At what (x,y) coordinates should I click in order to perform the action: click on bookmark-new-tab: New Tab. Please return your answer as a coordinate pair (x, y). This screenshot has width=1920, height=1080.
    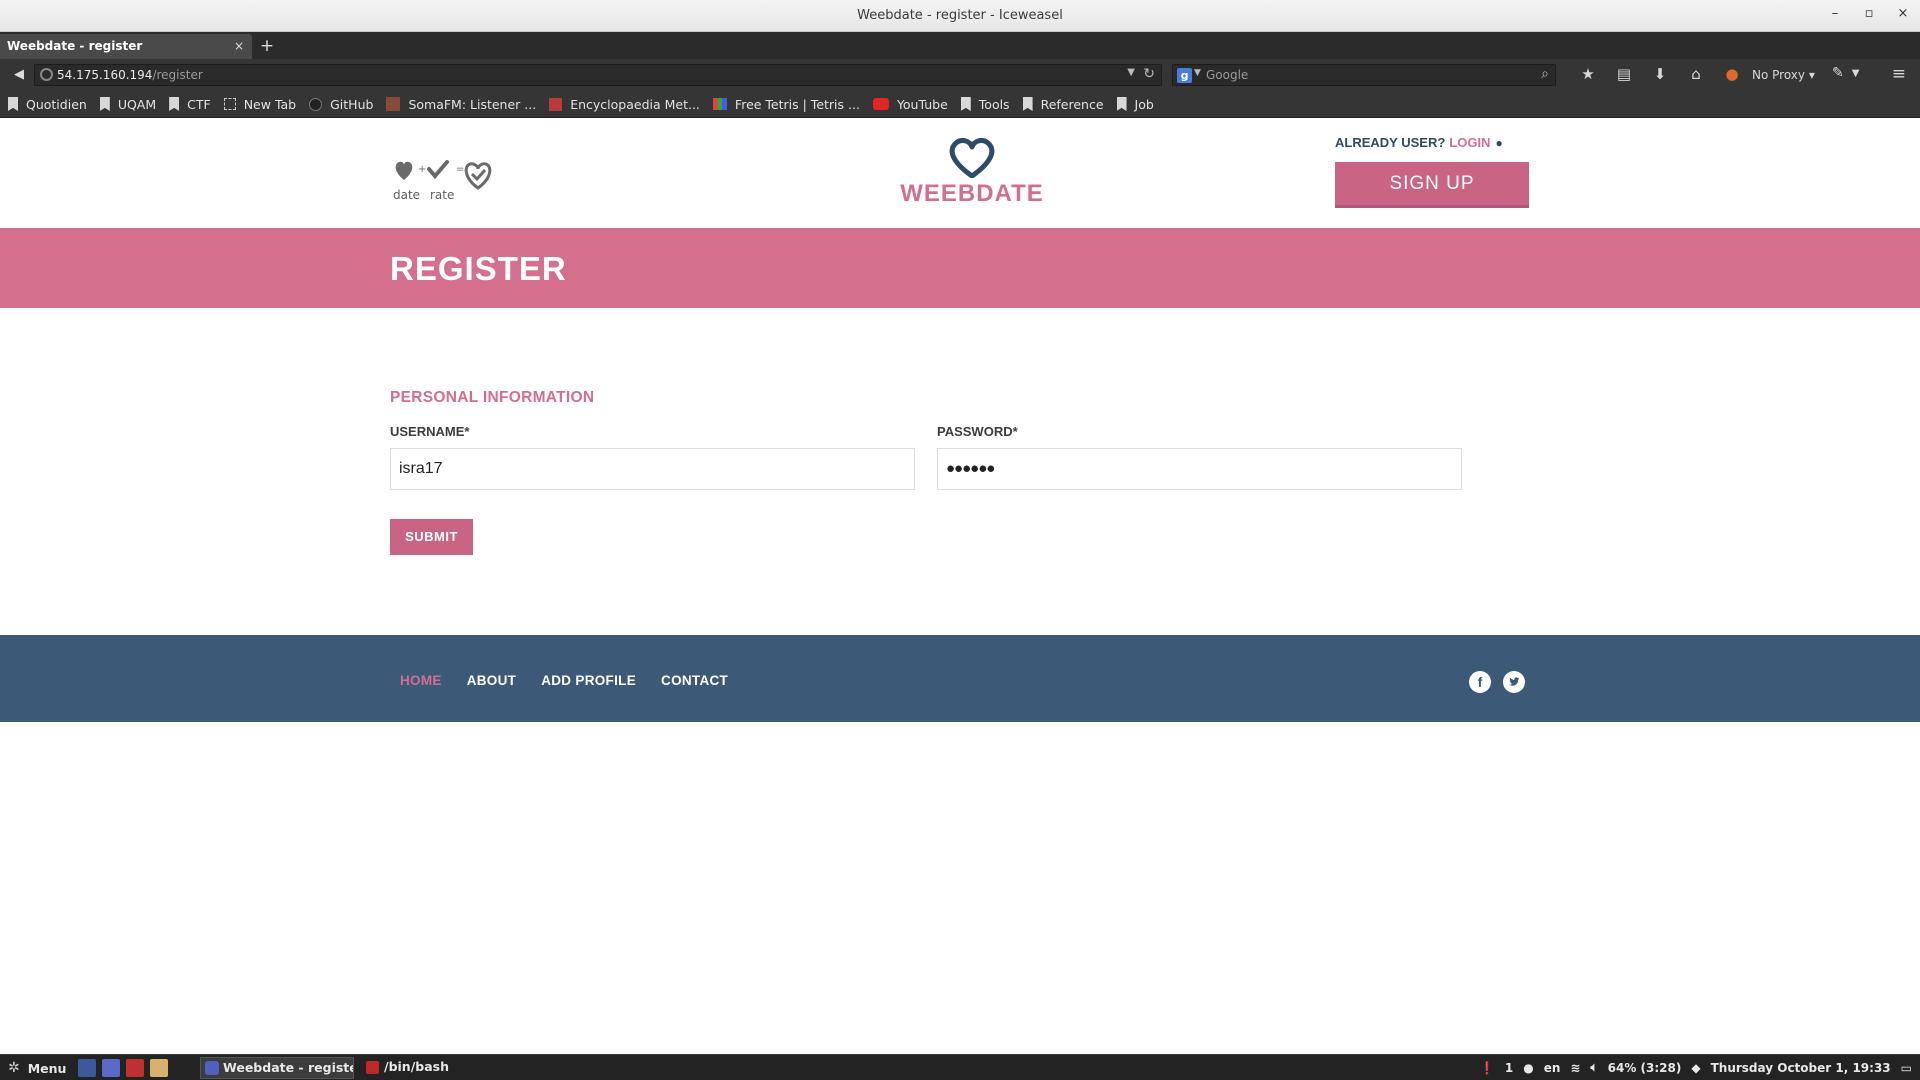
    Looking at the image, I should click on (260, 104).